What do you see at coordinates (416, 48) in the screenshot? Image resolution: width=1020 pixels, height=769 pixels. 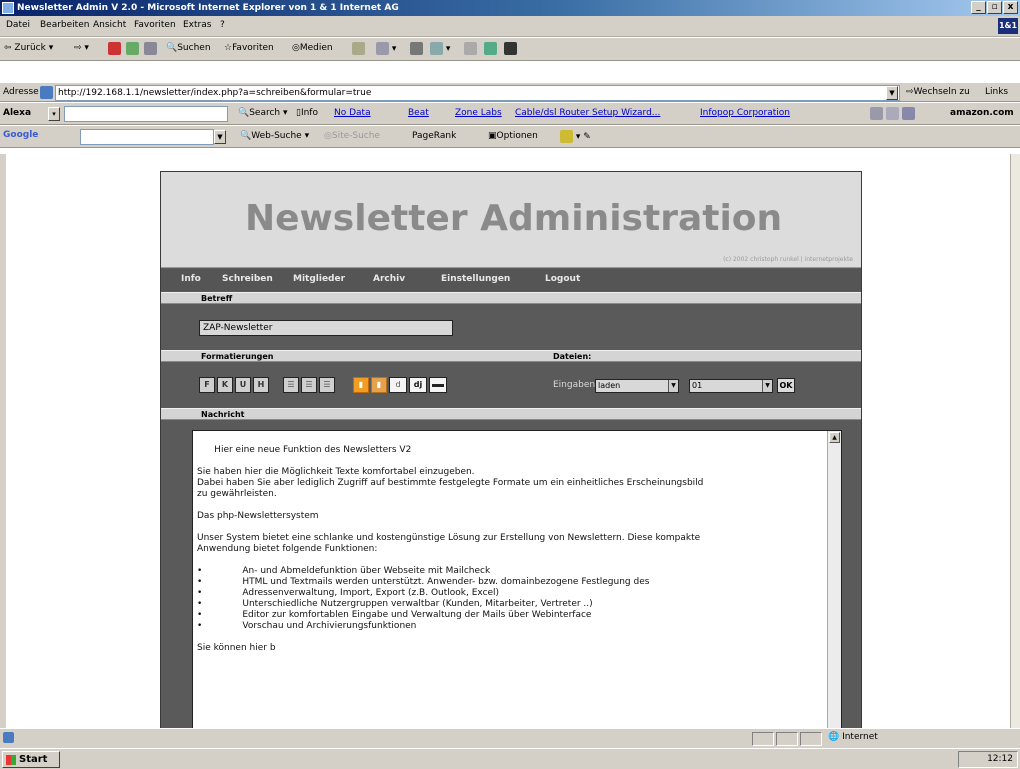 I see `print-icon` at bounding box center [416, 48].